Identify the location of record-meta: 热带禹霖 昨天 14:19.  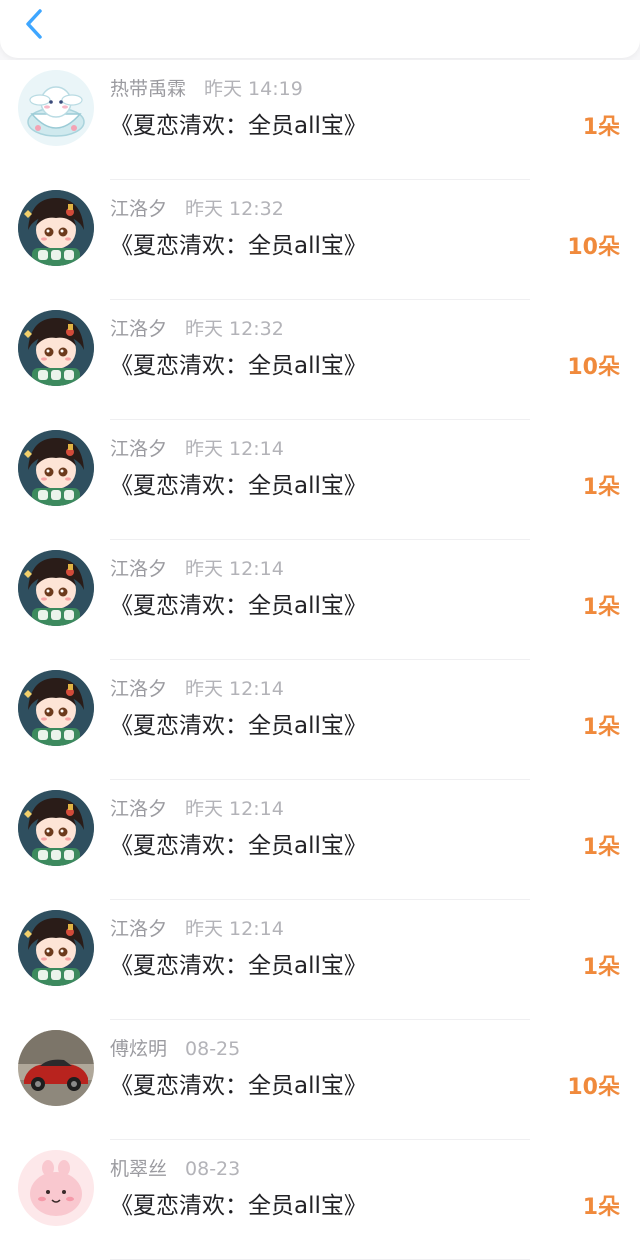
(206, 89).